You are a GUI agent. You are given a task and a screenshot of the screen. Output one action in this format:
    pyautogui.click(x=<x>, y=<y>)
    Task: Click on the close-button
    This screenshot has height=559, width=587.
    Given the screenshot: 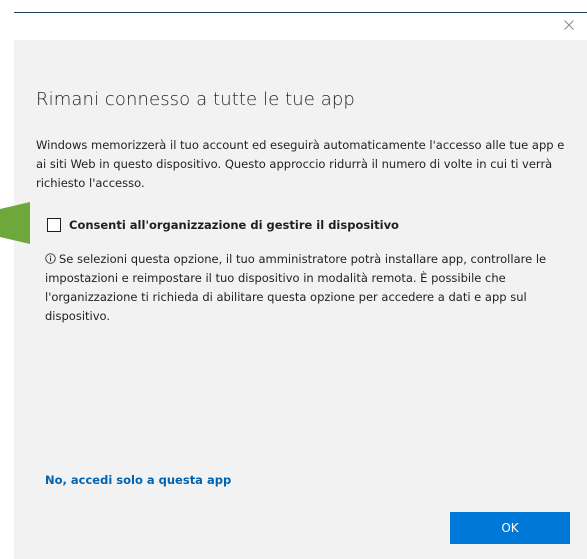 What is the action you would take?
    pyautogui.click(x=569, y=25)
    